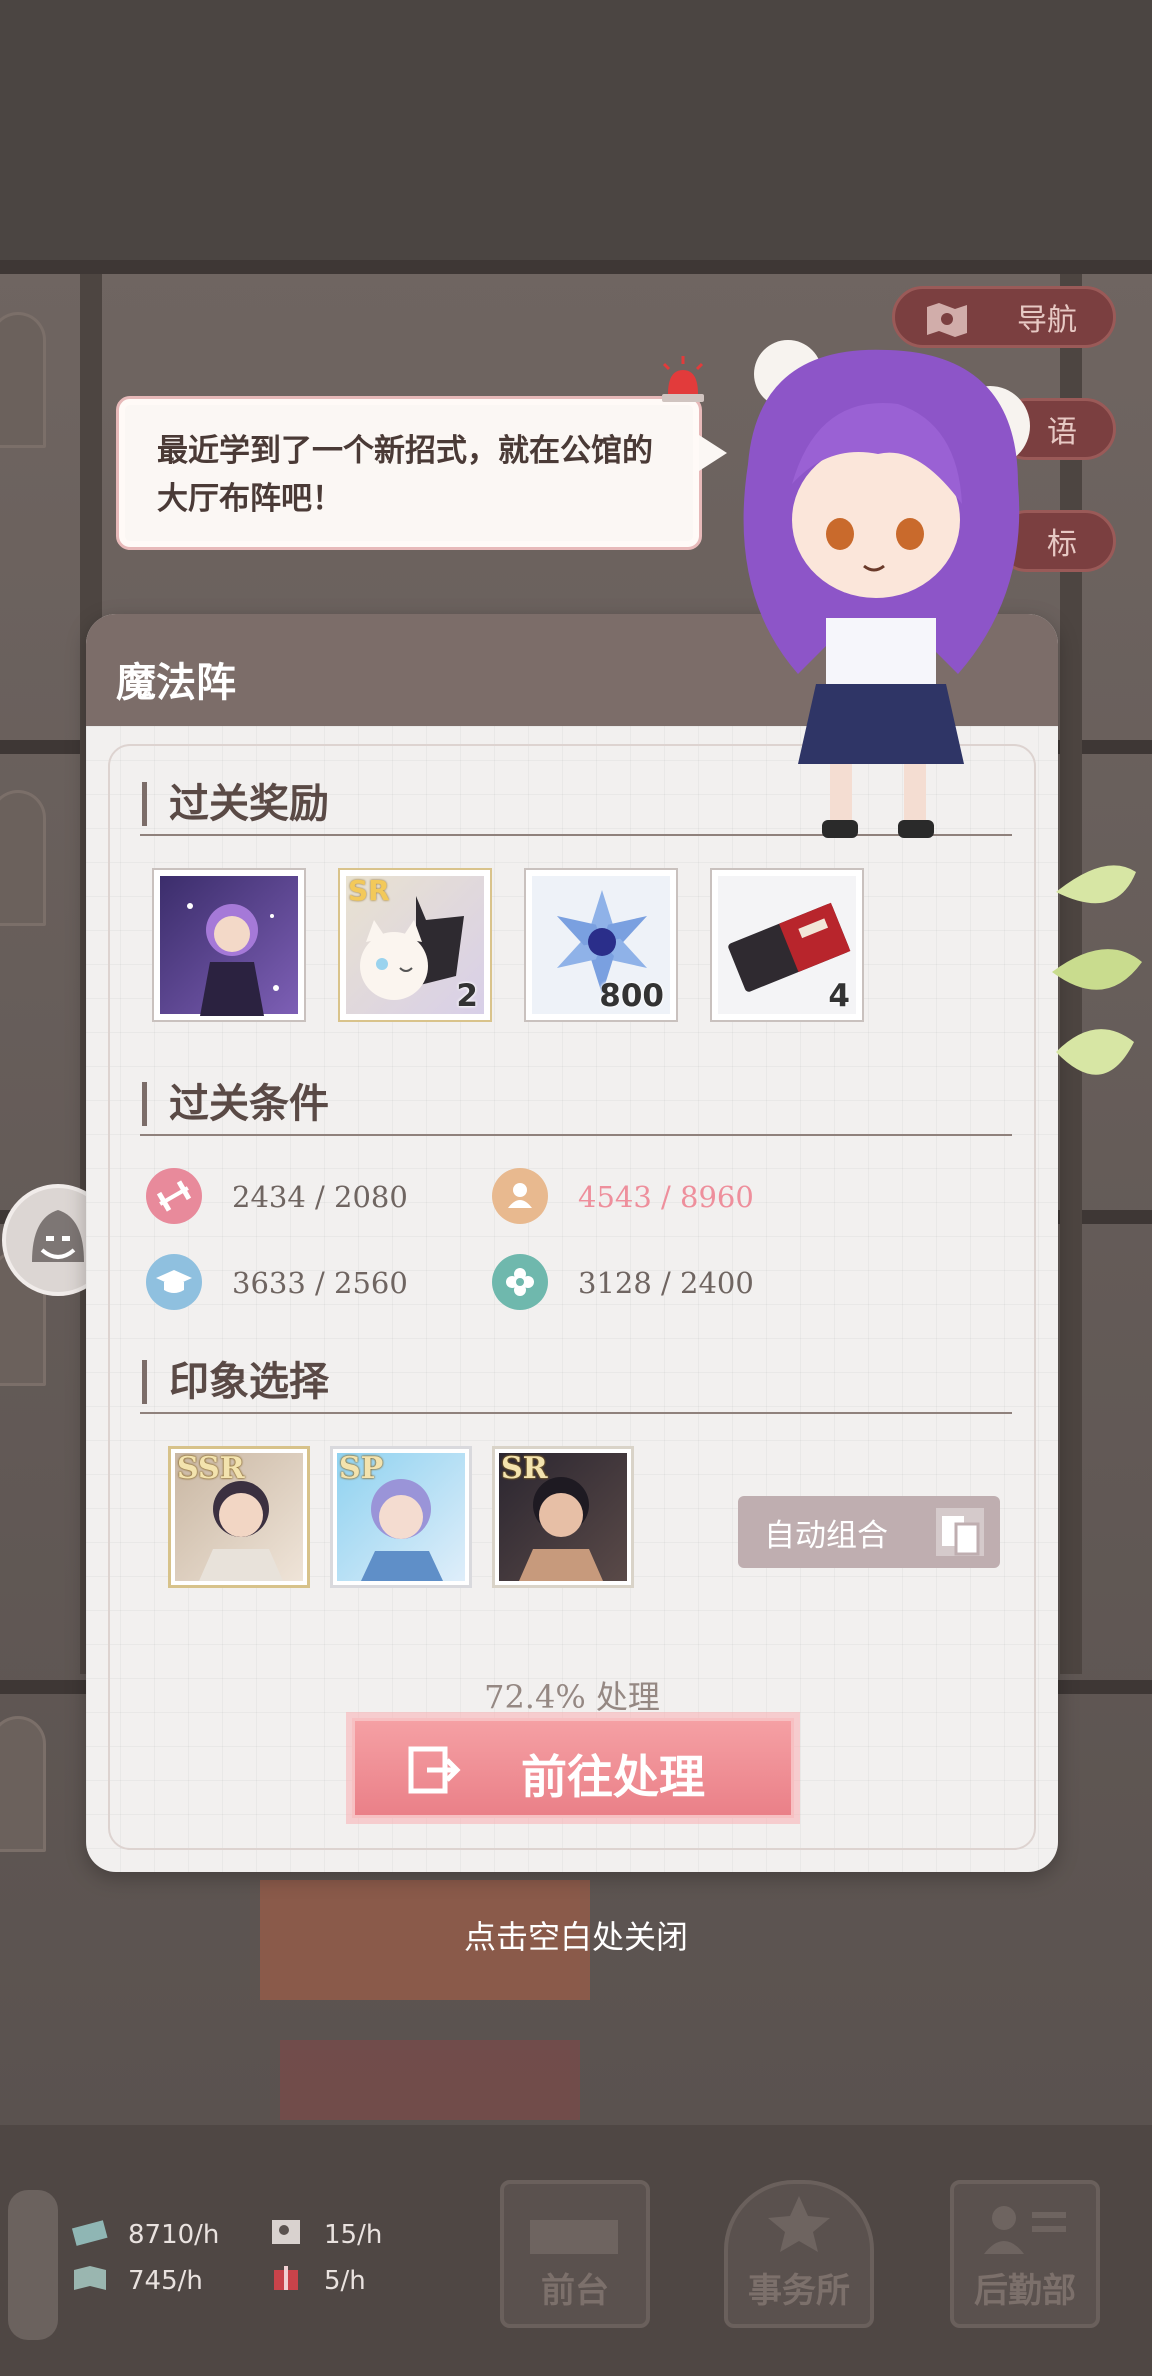 Image resolution: width=1152 pixels, height=2376 pixels. I want to click on combine-cards-icon, so click(960, 1532).